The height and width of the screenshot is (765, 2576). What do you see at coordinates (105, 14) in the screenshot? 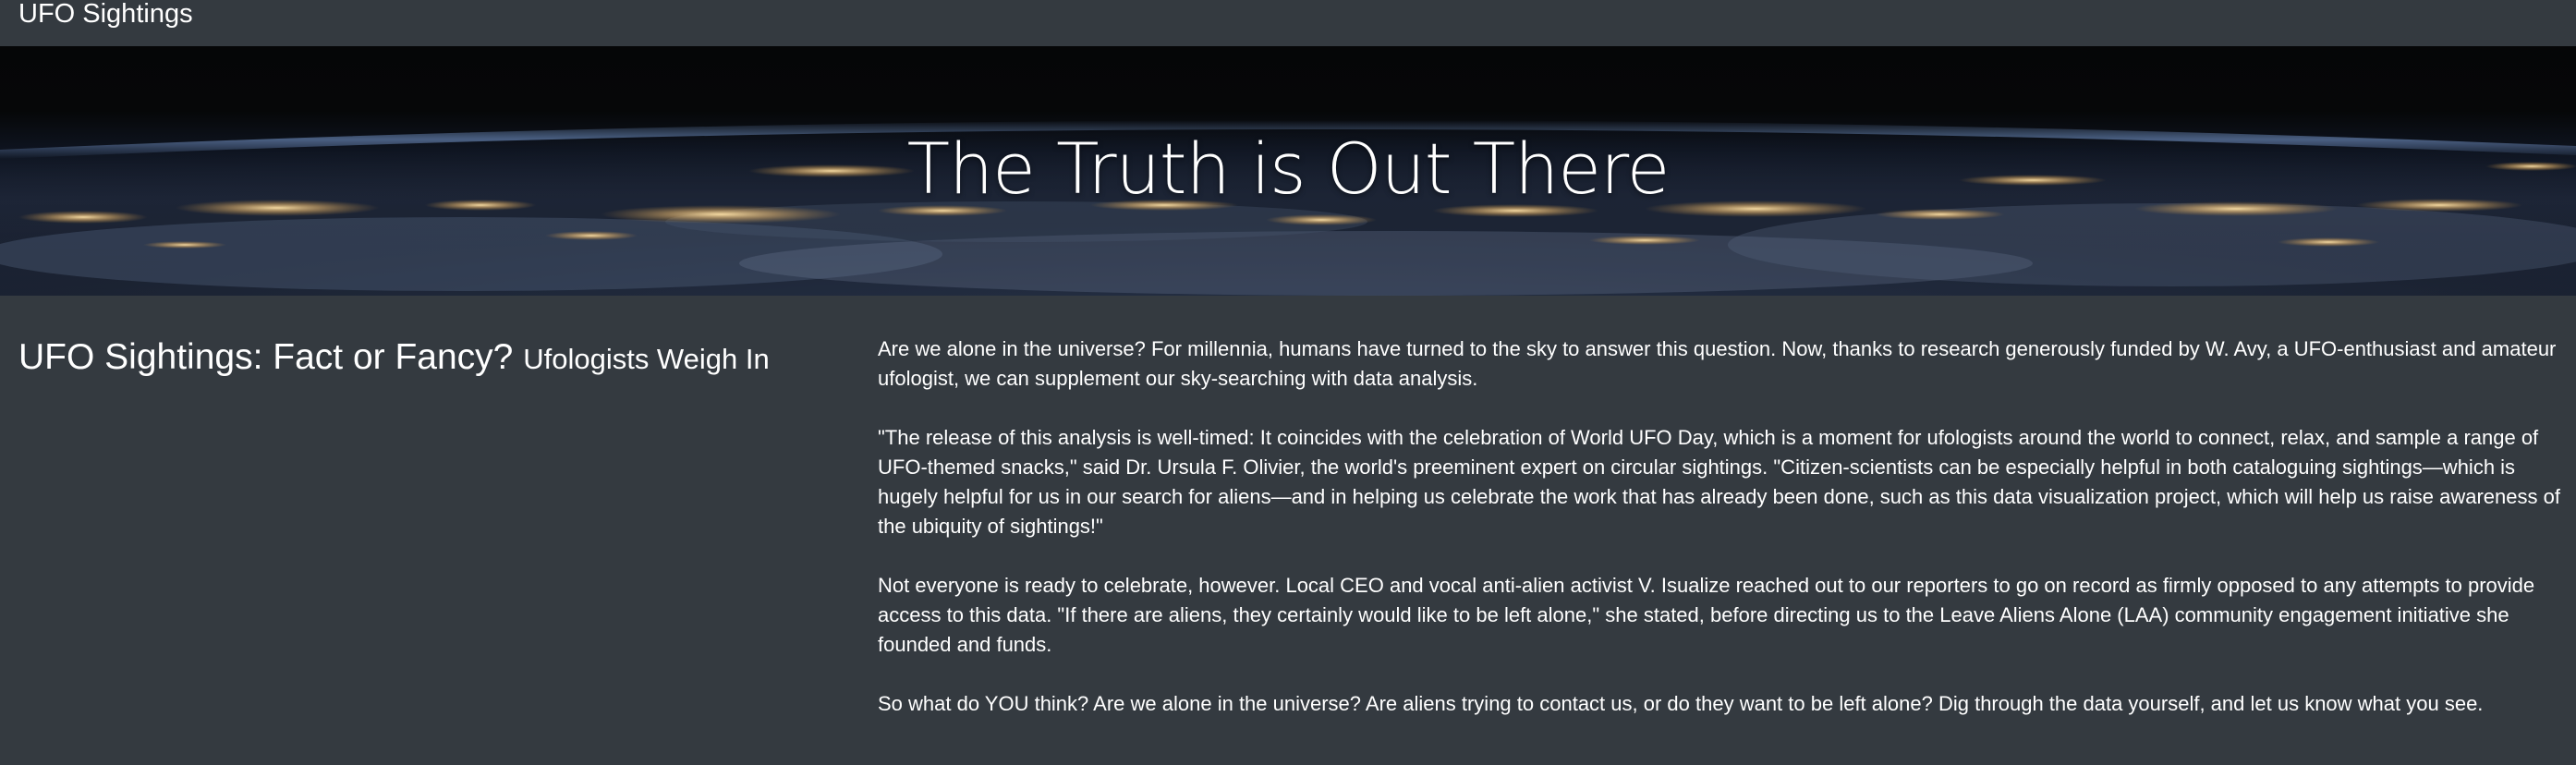
I see `navbar-brand-link: UFO Sightings` at bounding box center [105, 14].